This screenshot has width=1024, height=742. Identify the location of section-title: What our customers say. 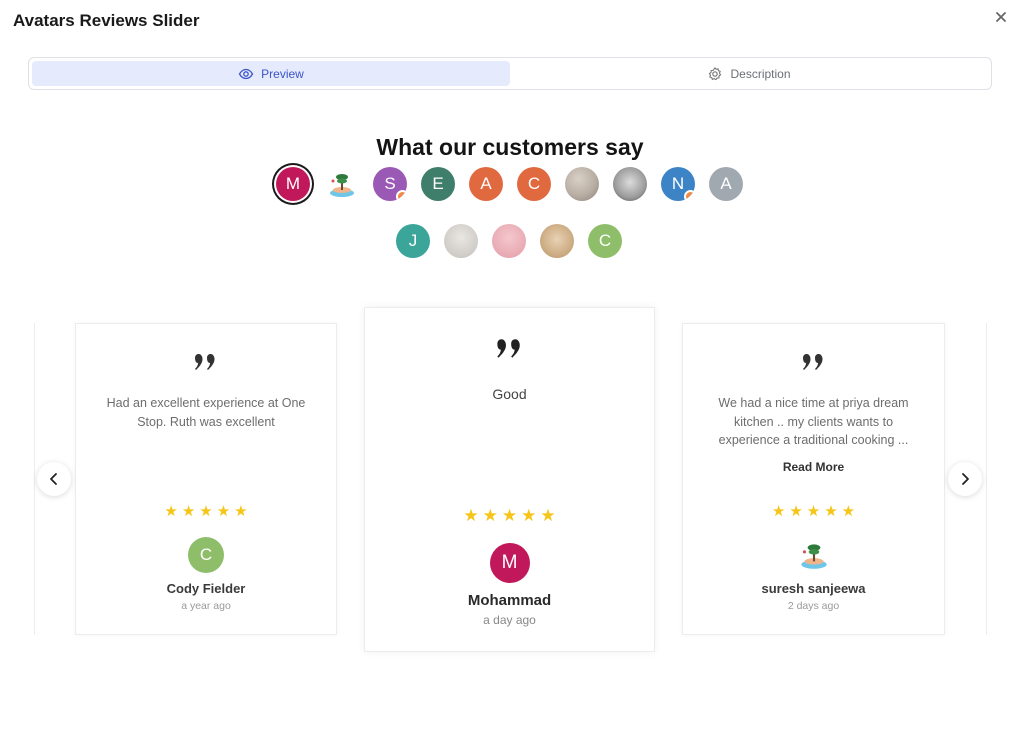
(510, 147).